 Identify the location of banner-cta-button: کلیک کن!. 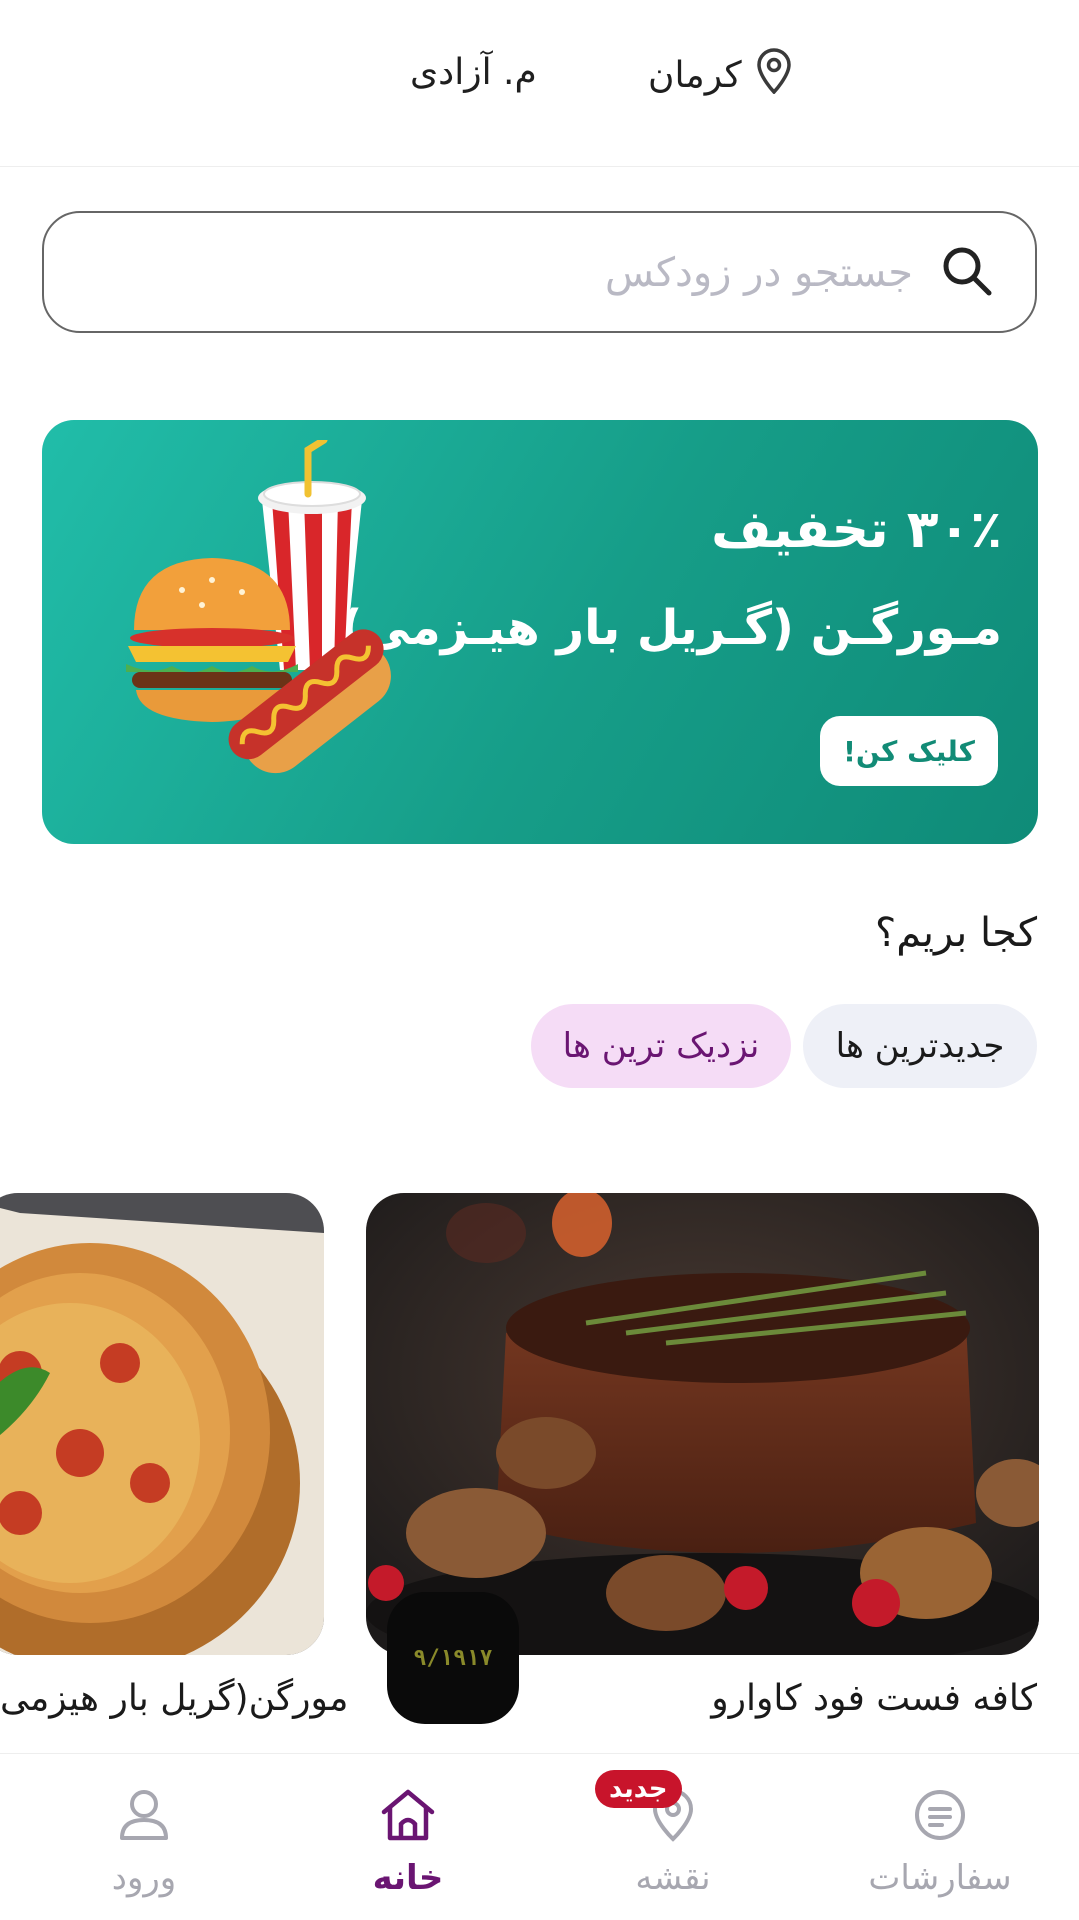
(909, 751).